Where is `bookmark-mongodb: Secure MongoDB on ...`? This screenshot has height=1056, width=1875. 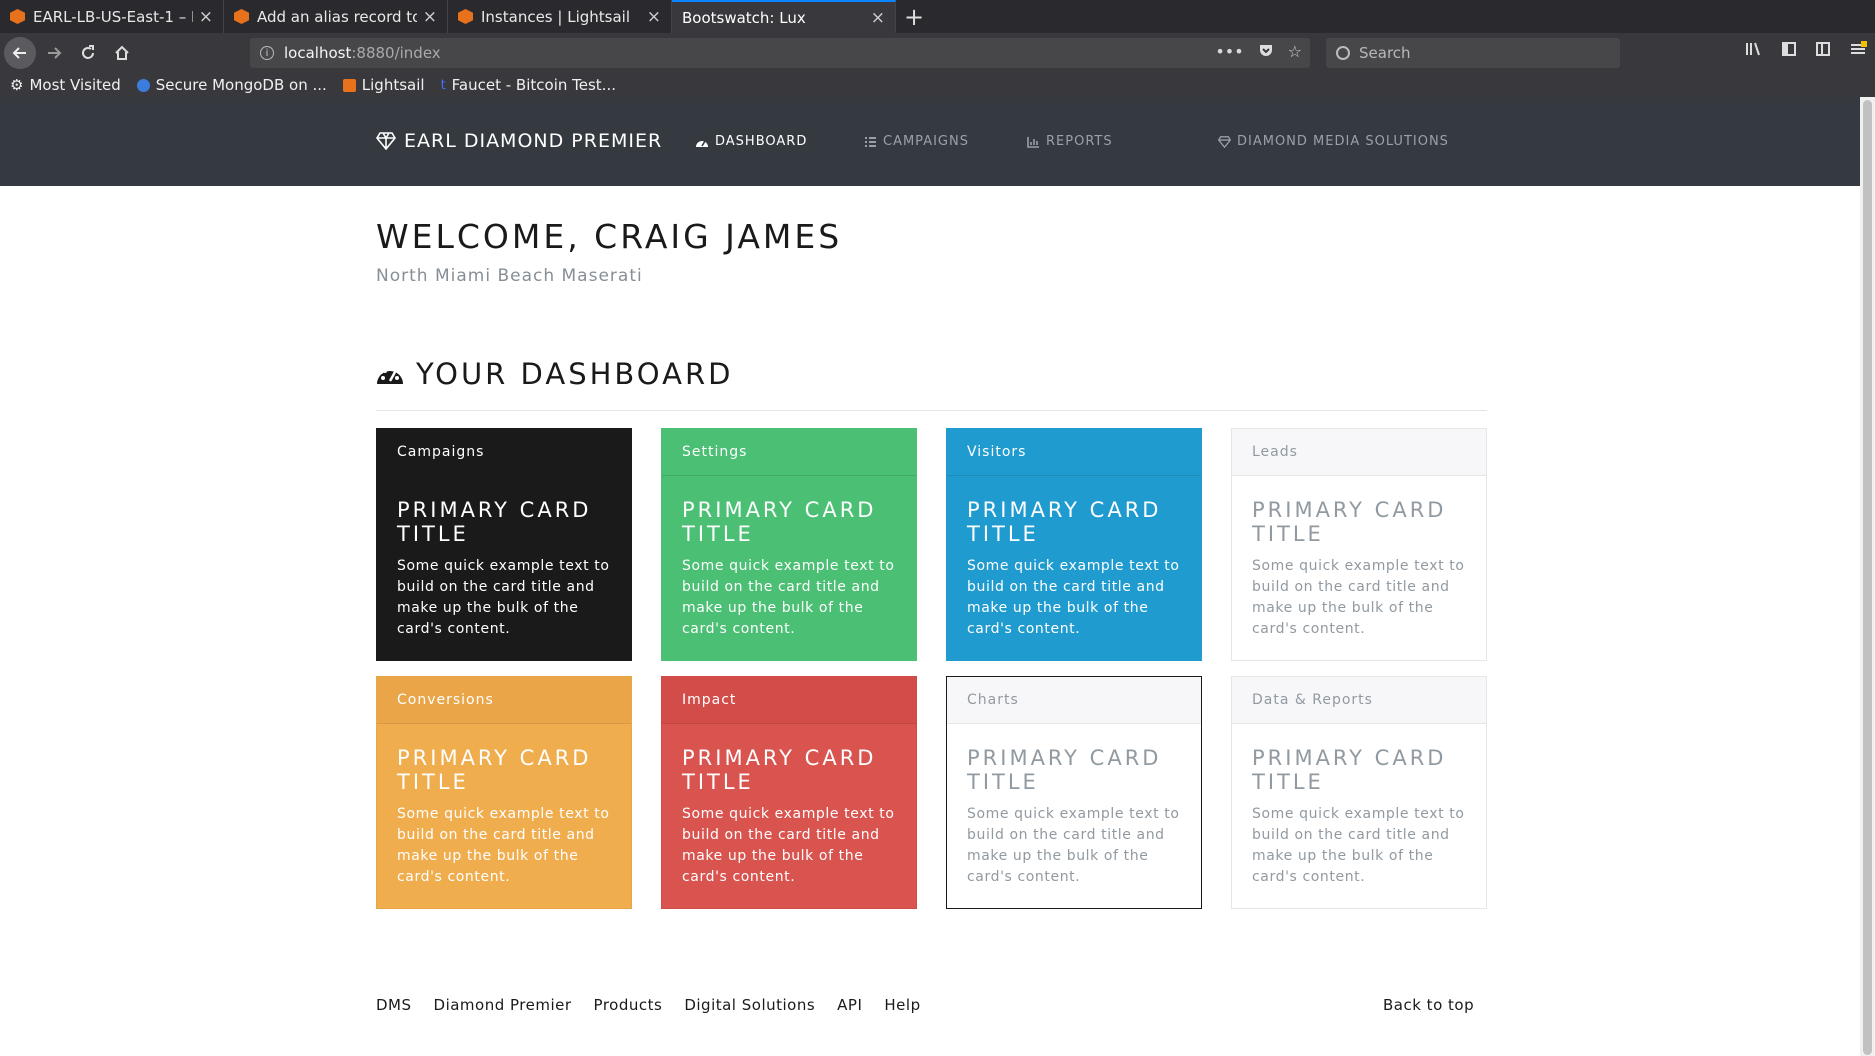
bookmark-mongodb: Secure MongoDB on ... is located at coordinates (231, 85).